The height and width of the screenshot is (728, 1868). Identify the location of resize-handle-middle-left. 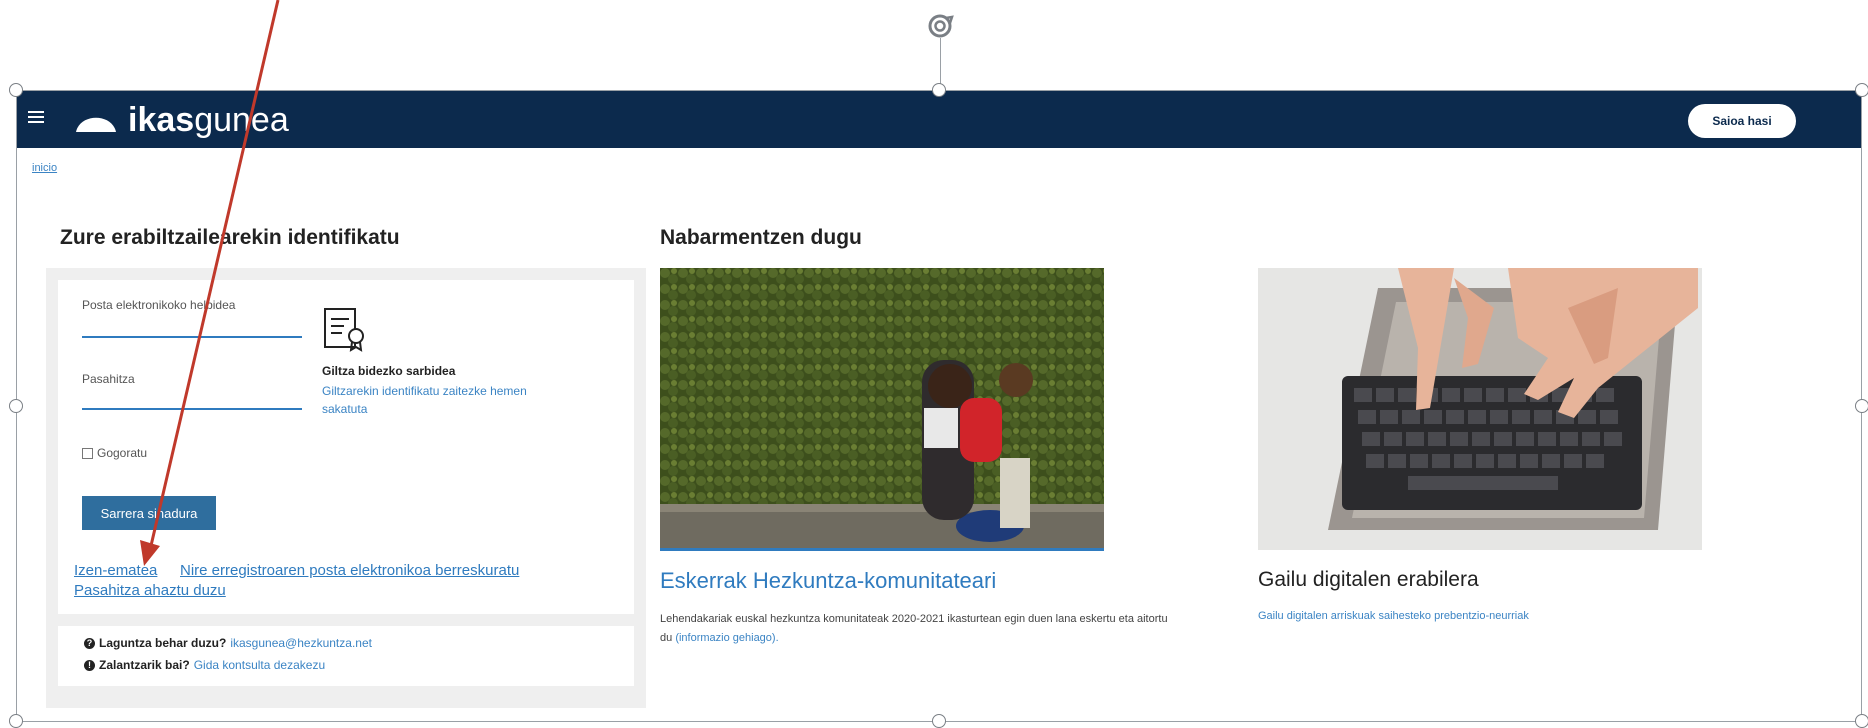
(16, 406).